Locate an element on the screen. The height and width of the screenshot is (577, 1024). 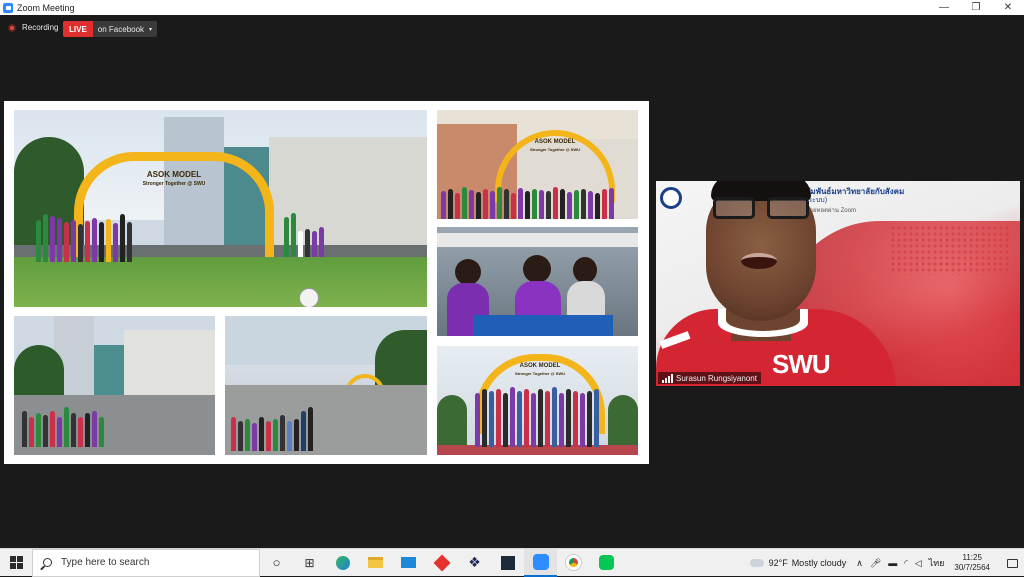
line-icon is located at coordinates (606, 563).